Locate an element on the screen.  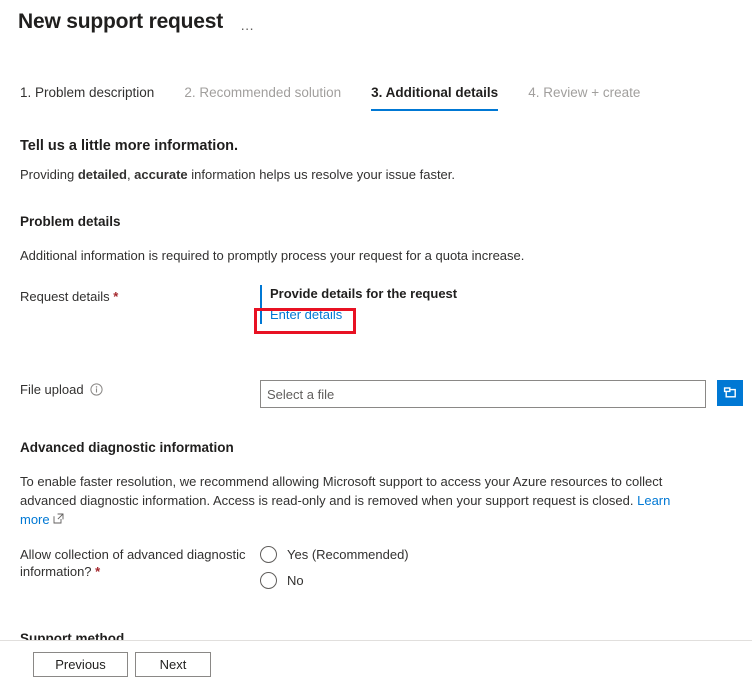
browse-file-button is located at coordinates (730, 393).